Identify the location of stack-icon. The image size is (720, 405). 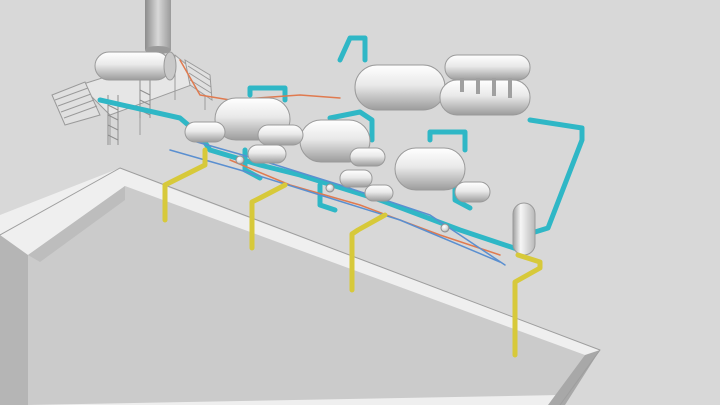
(158, 25).